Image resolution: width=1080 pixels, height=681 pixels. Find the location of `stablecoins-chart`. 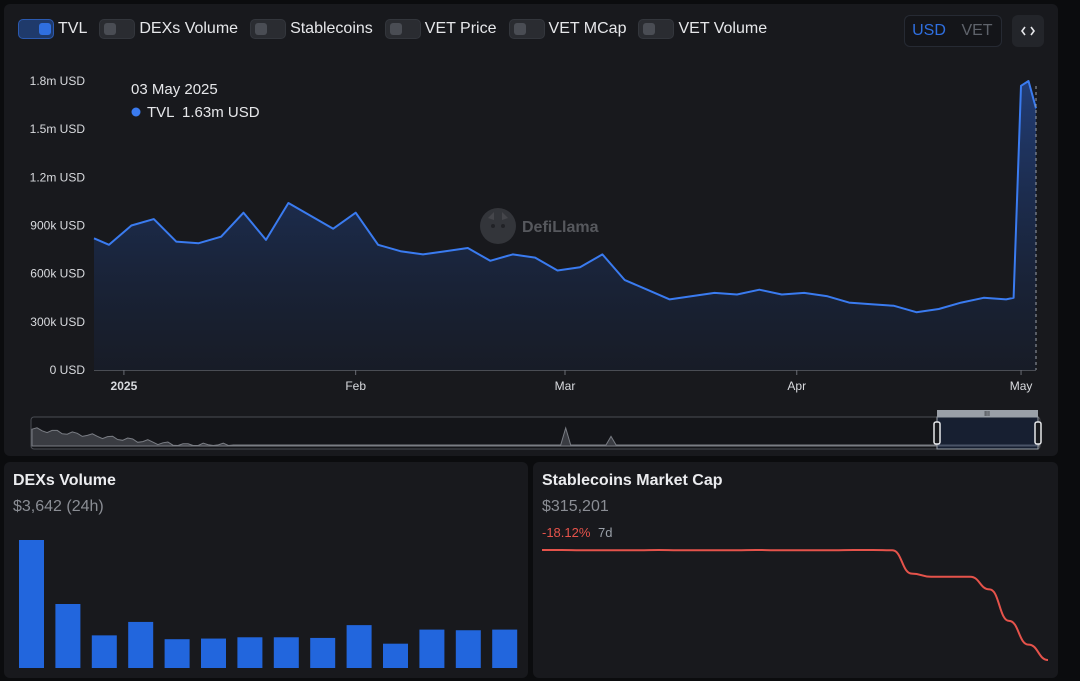

stablecoins-chart is located at coordinates (795, 604).